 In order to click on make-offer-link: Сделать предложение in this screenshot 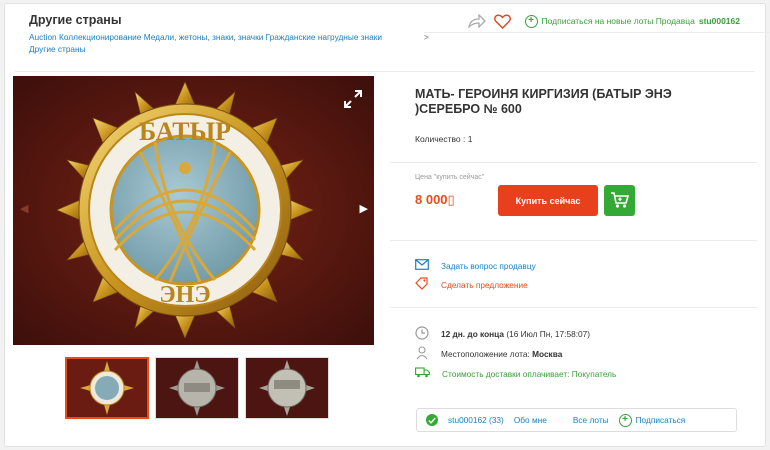, I will do `click(471, 284)`.